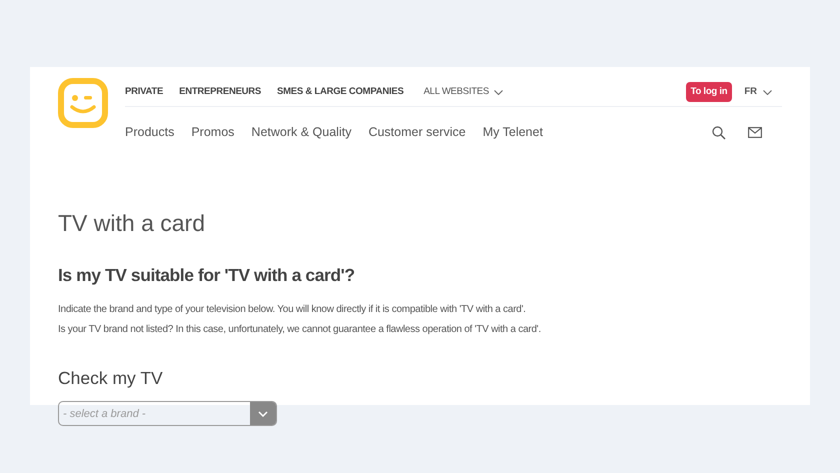  Describe the element at coordinates (709, 92) in the screenshot. I see `login-button: To log in` at that location.